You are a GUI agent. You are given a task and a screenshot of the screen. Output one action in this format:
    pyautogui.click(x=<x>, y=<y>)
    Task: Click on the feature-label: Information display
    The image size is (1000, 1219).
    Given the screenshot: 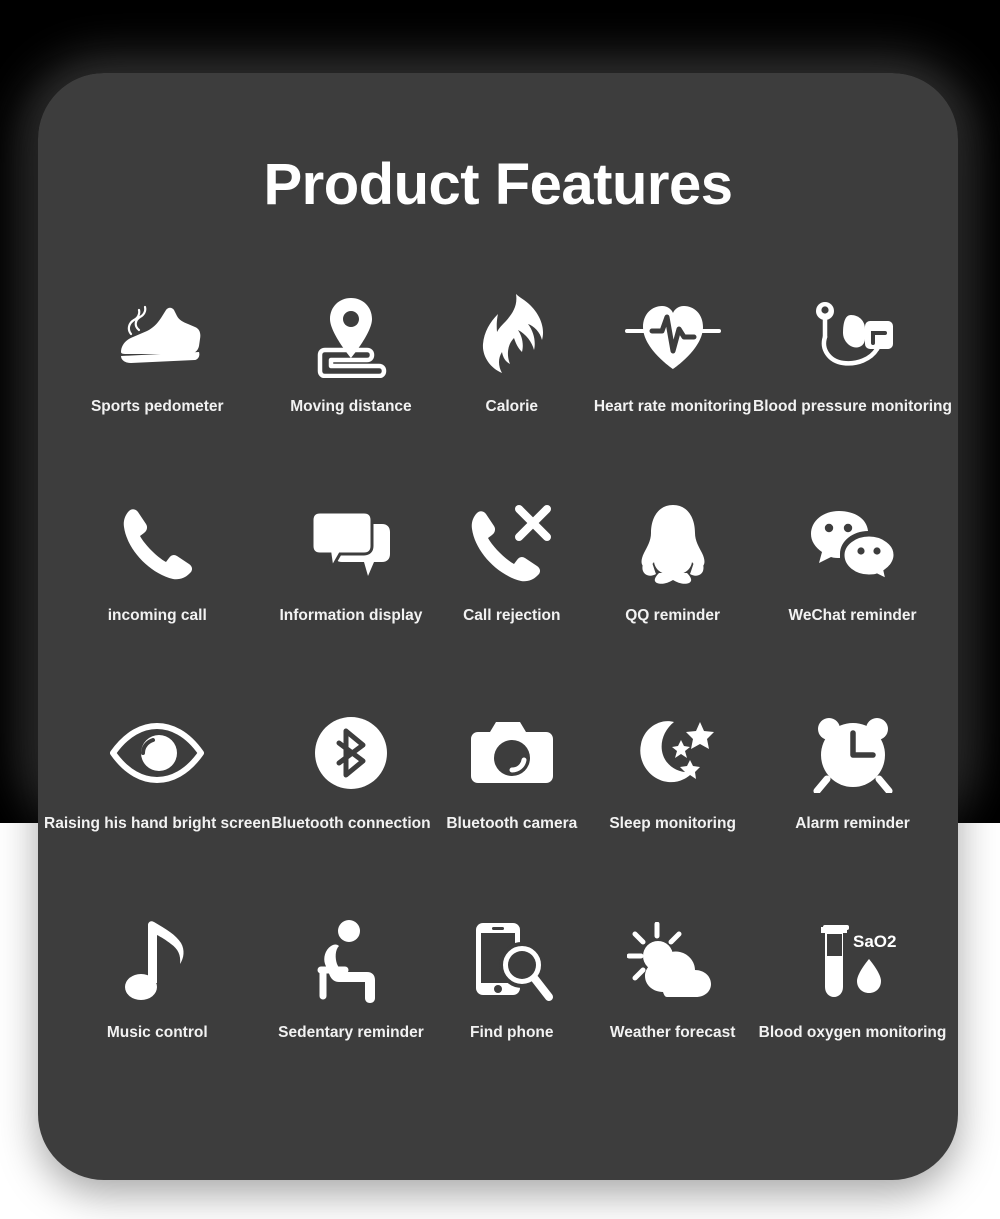 What is the action you would take?
    pyautogui.click(x=351, y=615)
    